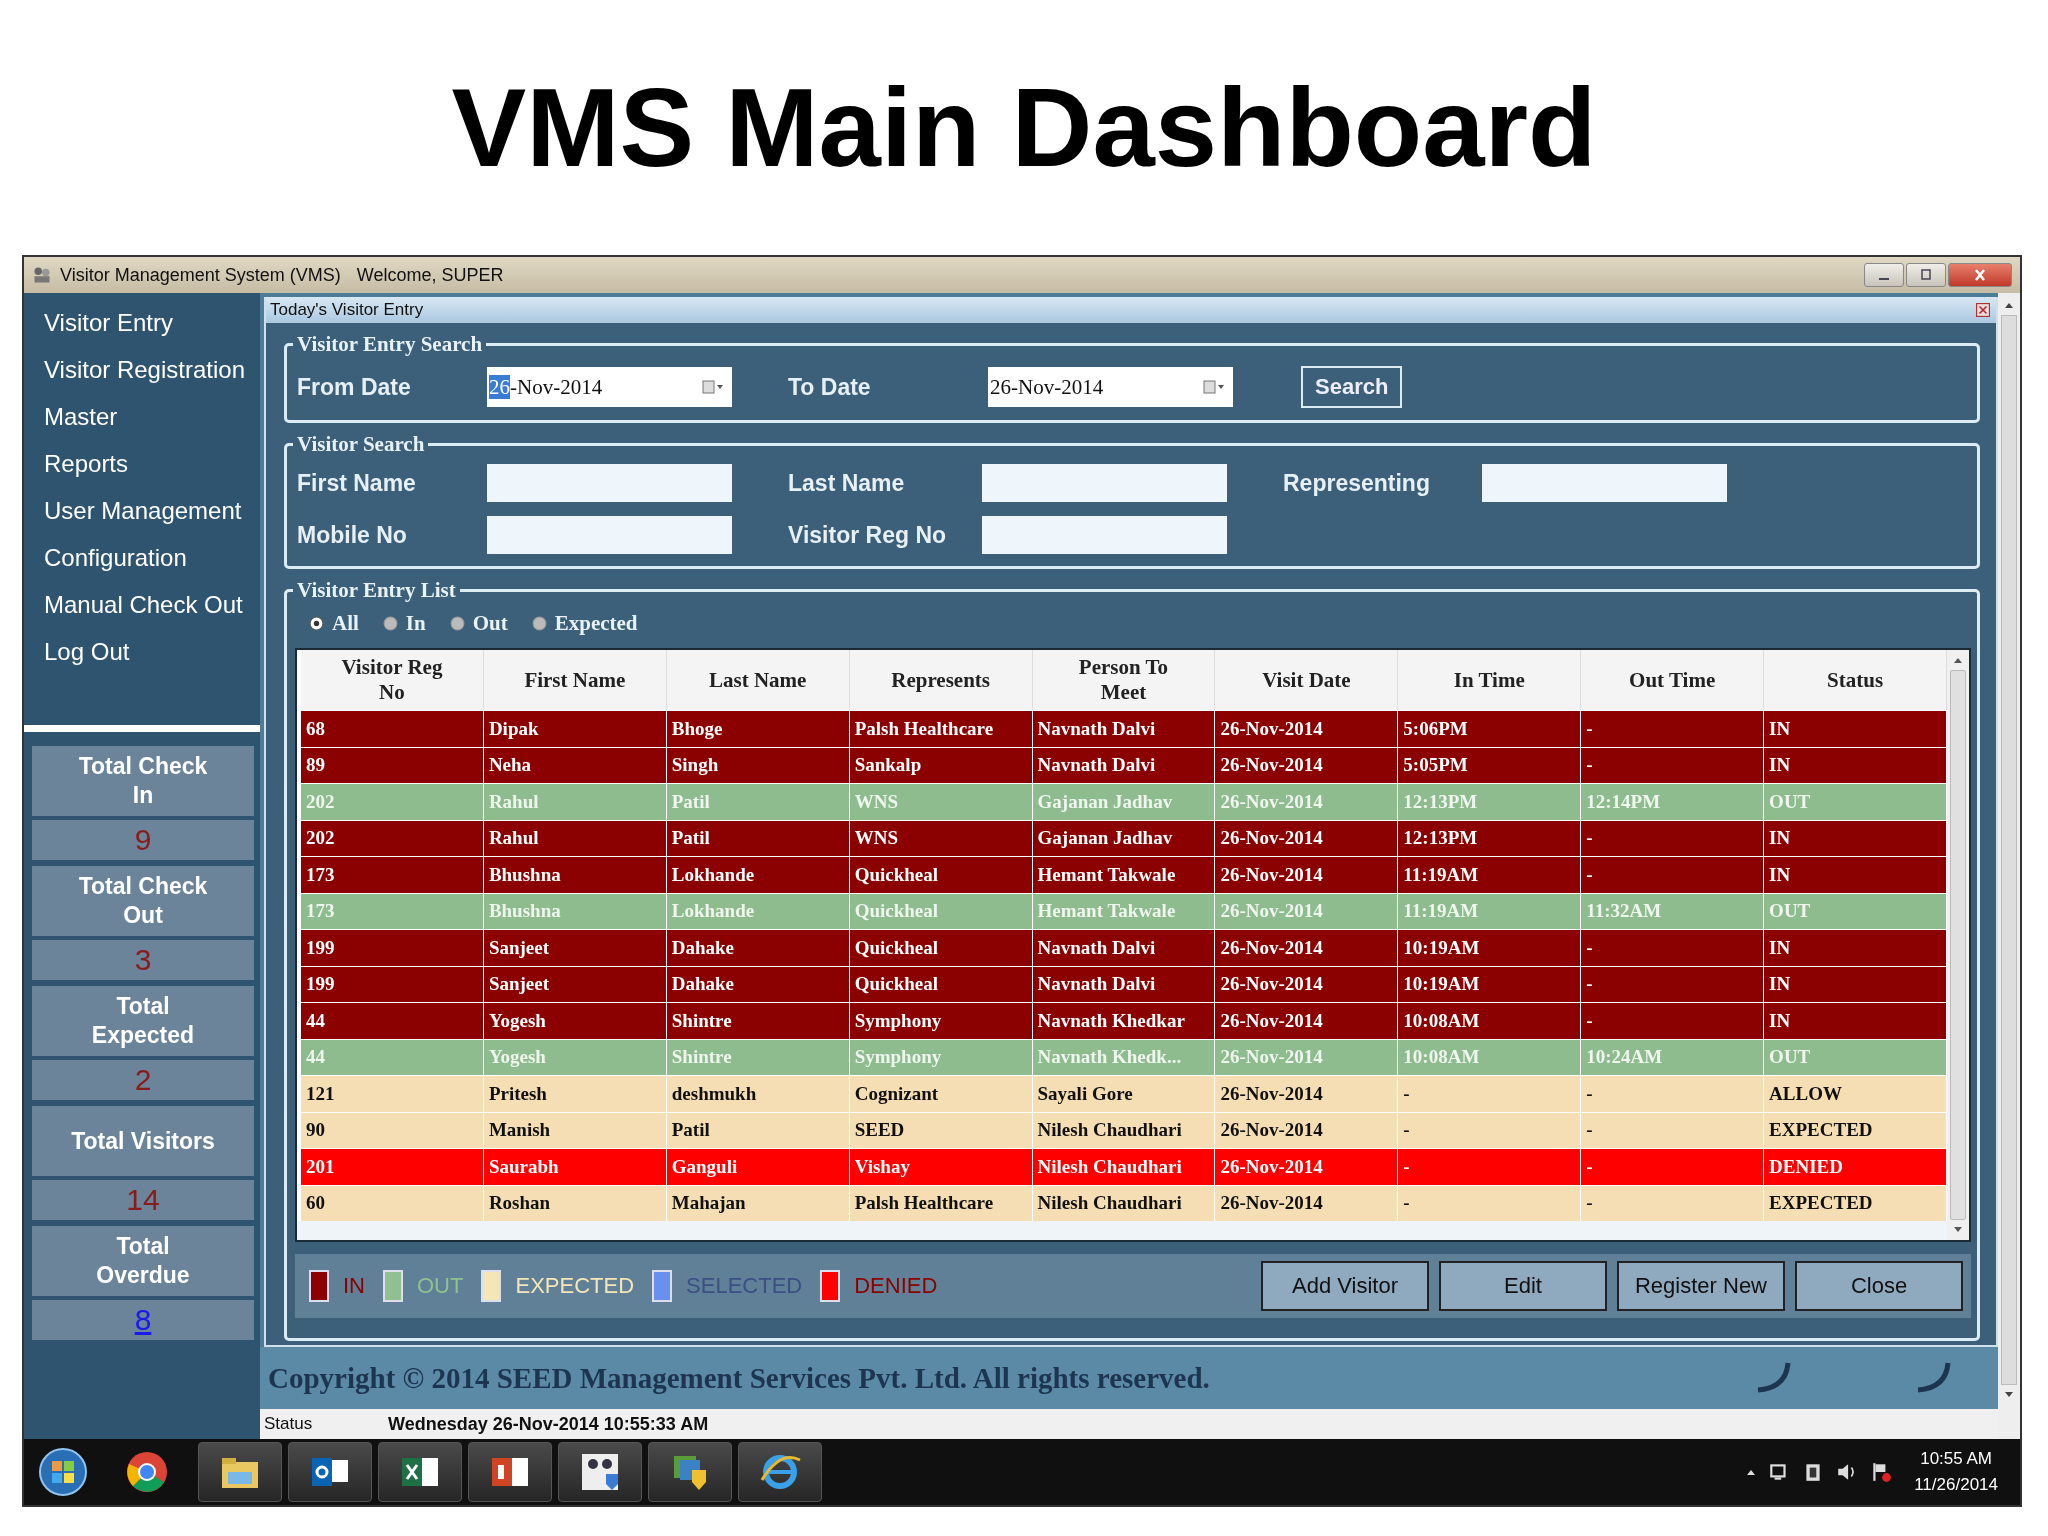 The width and height of the screenshot is (2048, 1536). What do you see at coordinates (941, 1021) in the screenshot?
I see `table-cell: Symphony` at bounding box center [941, 1021].